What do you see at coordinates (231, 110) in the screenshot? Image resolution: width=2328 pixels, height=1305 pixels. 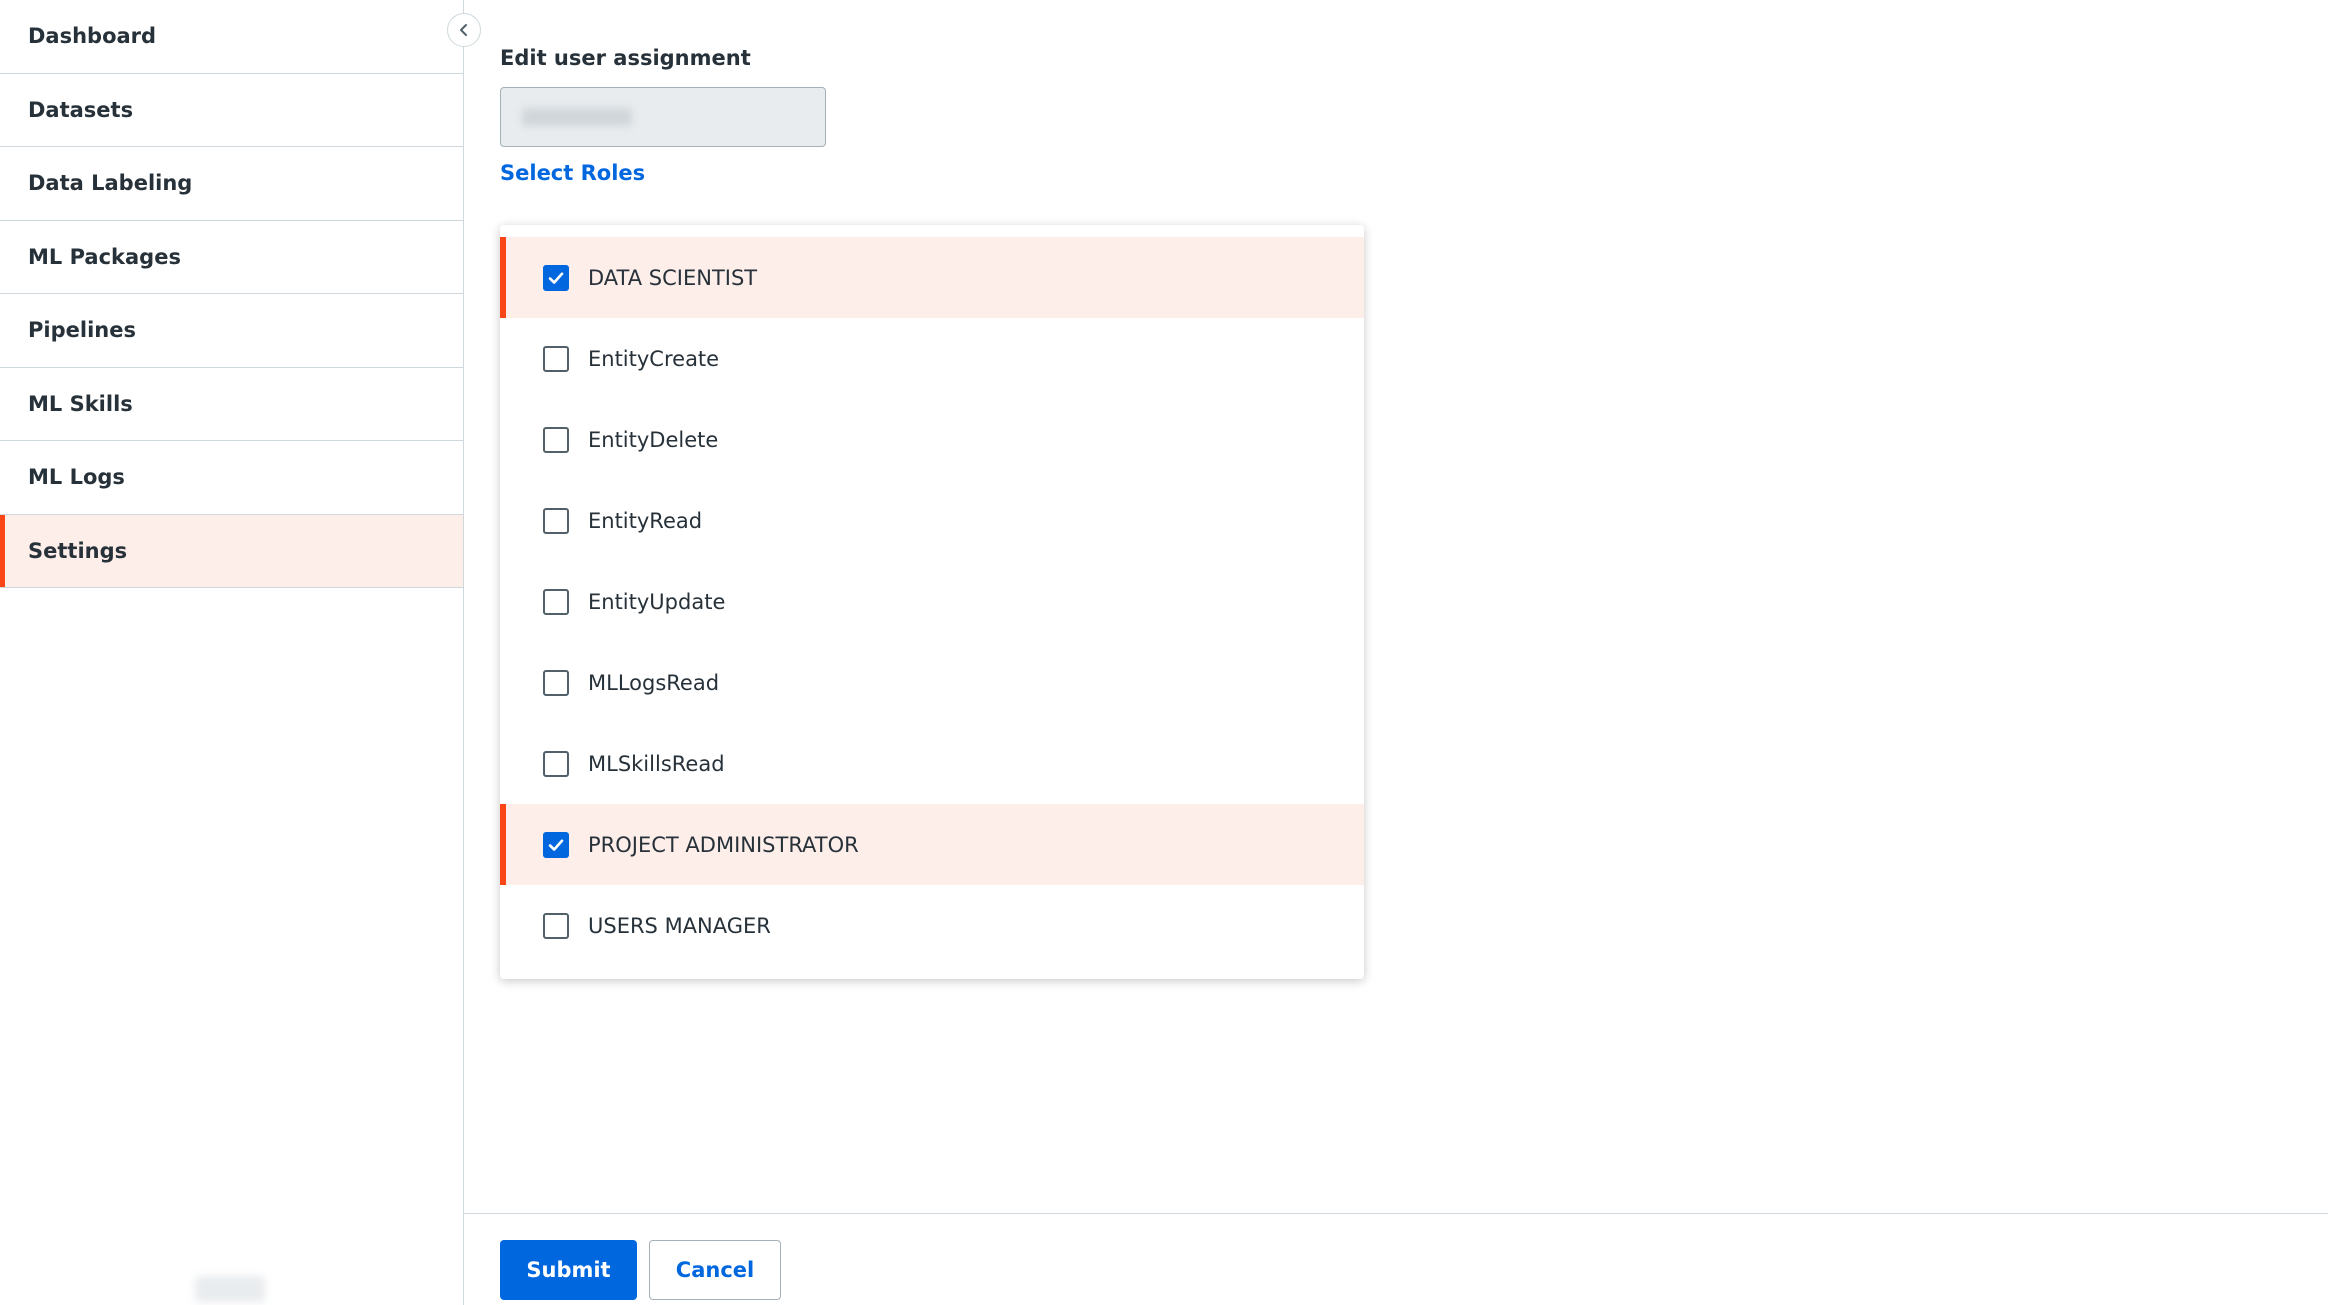 I see `sidebar-item-datasets: Datasets` at bounding box center [231, 110].